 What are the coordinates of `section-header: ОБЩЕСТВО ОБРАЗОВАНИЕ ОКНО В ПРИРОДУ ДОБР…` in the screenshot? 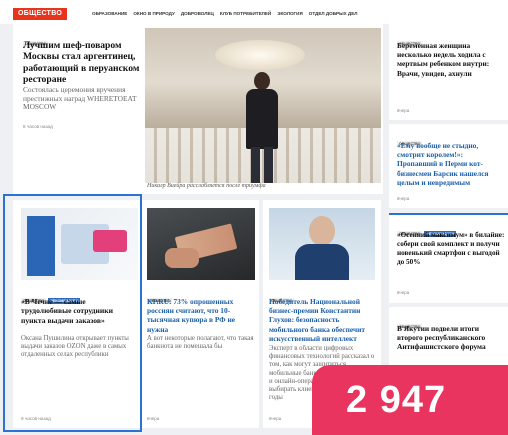 It's located at (254, 12).